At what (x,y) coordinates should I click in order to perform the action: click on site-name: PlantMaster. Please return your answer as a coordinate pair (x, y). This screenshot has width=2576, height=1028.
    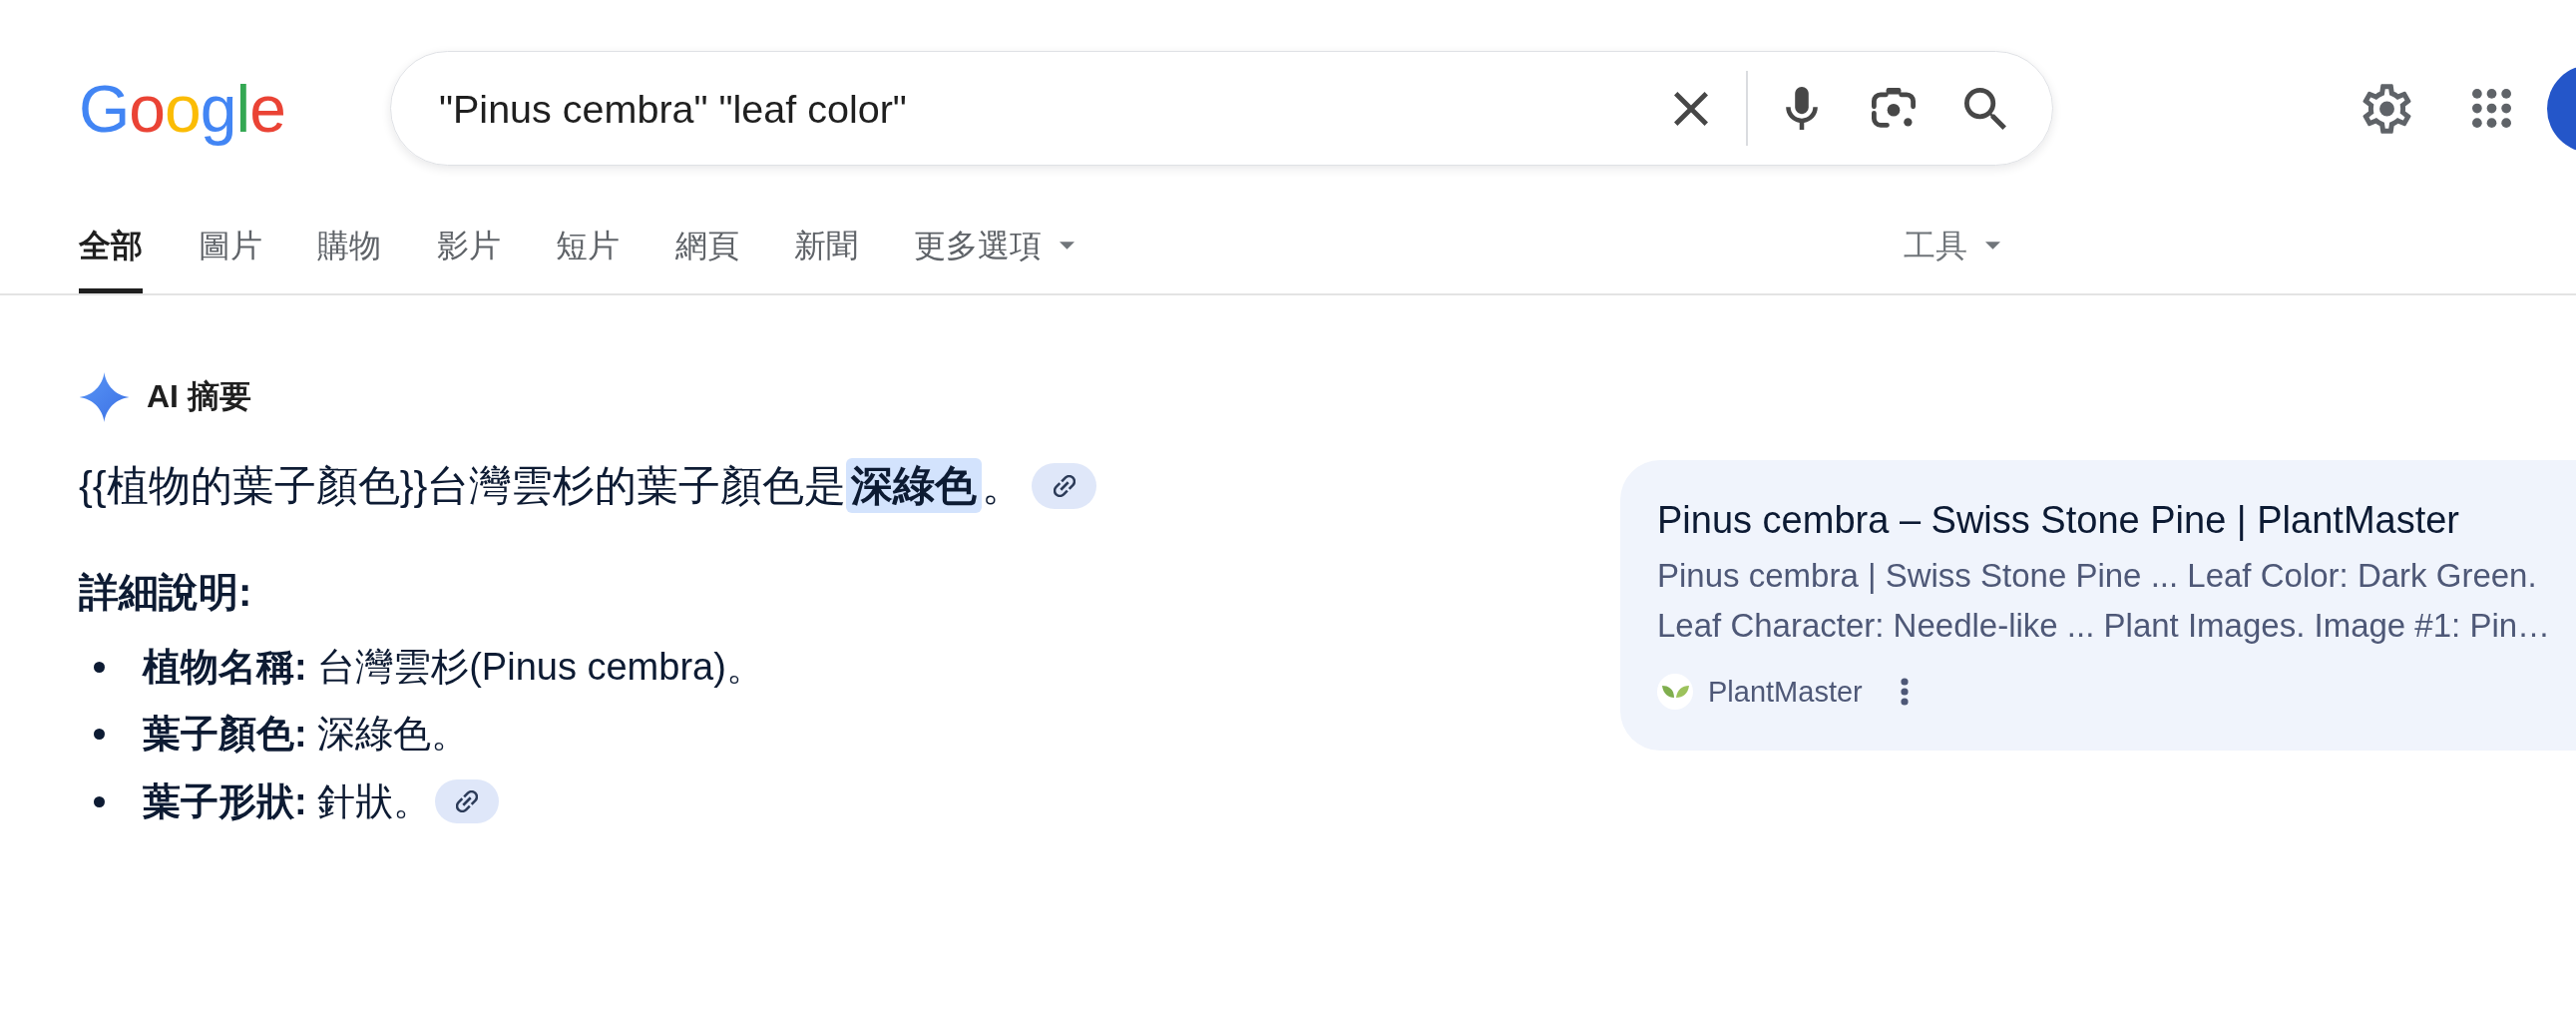
    Looking at the image, I should click on (1785, 692).